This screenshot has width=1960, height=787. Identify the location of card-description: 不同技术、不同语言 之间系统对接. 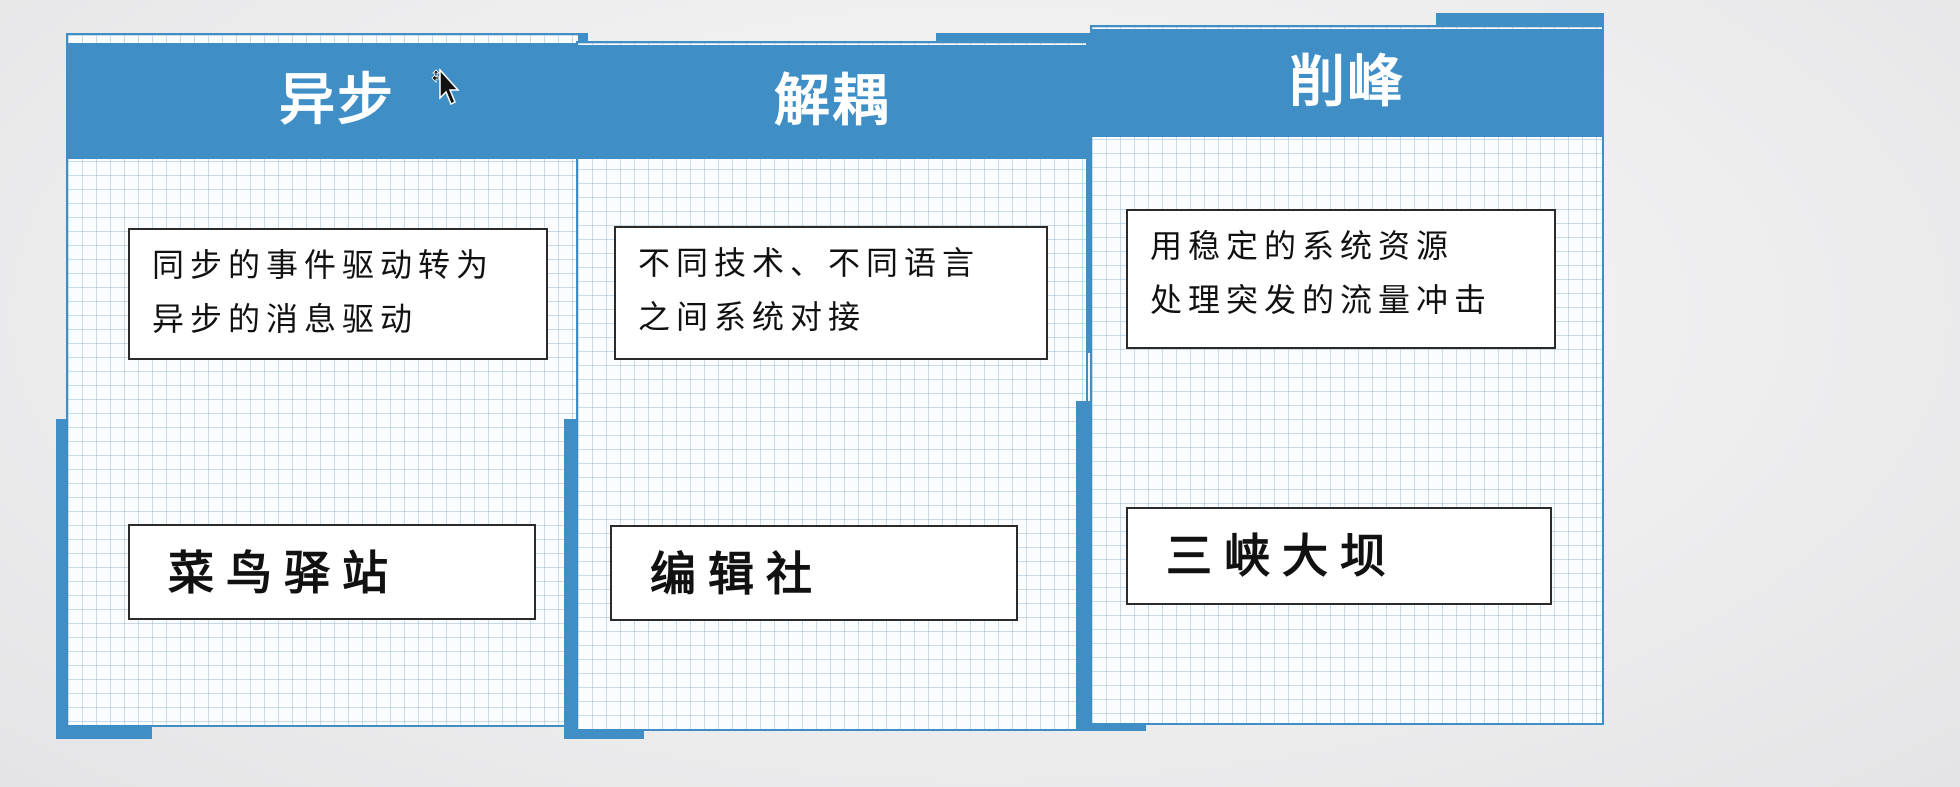
(809, 290).